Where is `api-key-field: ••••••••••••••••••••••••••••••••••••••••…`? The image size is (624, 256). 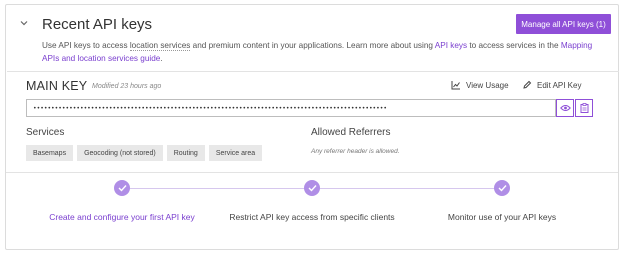 api-key-field: ••••••••••••••••••••••••••••••••••••••••… is located at coordinates (291, 108).